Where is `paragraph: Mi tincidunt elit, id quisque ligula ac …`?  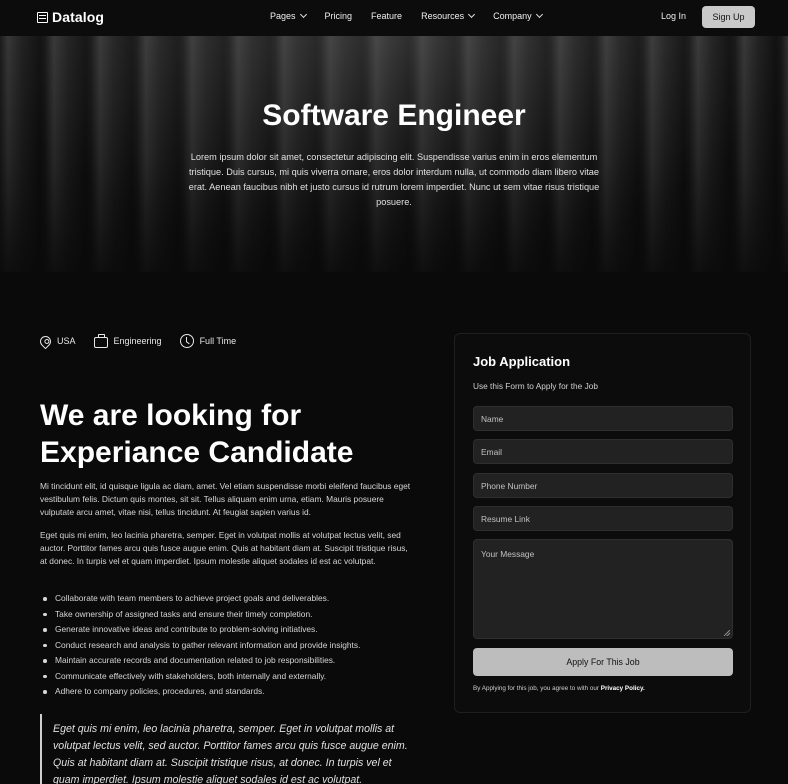 paragraph: Mi tincidunt elit, id quisque ligula ac … is located at coordinates (225, 499).